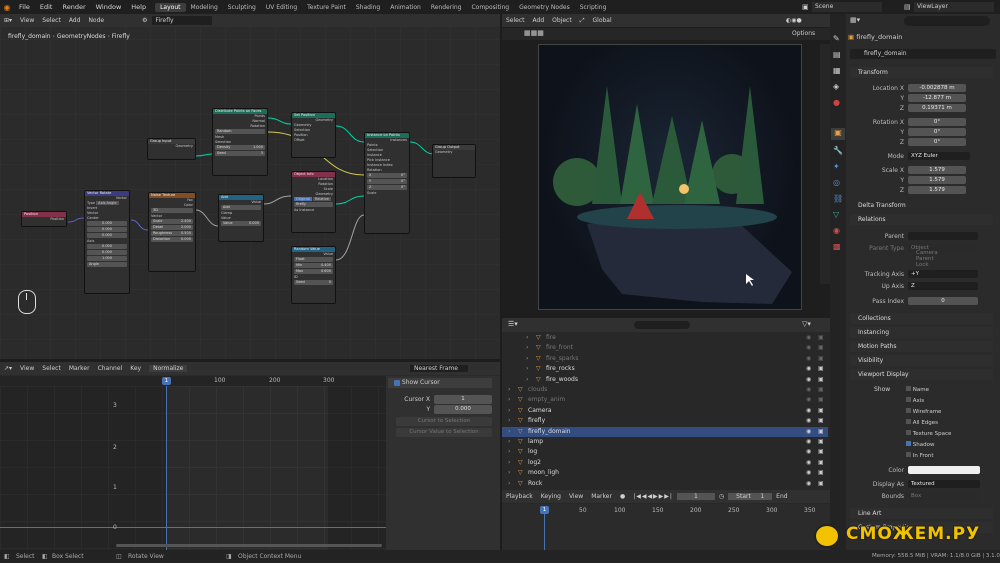 This screenshot has height=563, width=1000. I want to click on node-group-input: Group Input Geometry, so click(171, 149).